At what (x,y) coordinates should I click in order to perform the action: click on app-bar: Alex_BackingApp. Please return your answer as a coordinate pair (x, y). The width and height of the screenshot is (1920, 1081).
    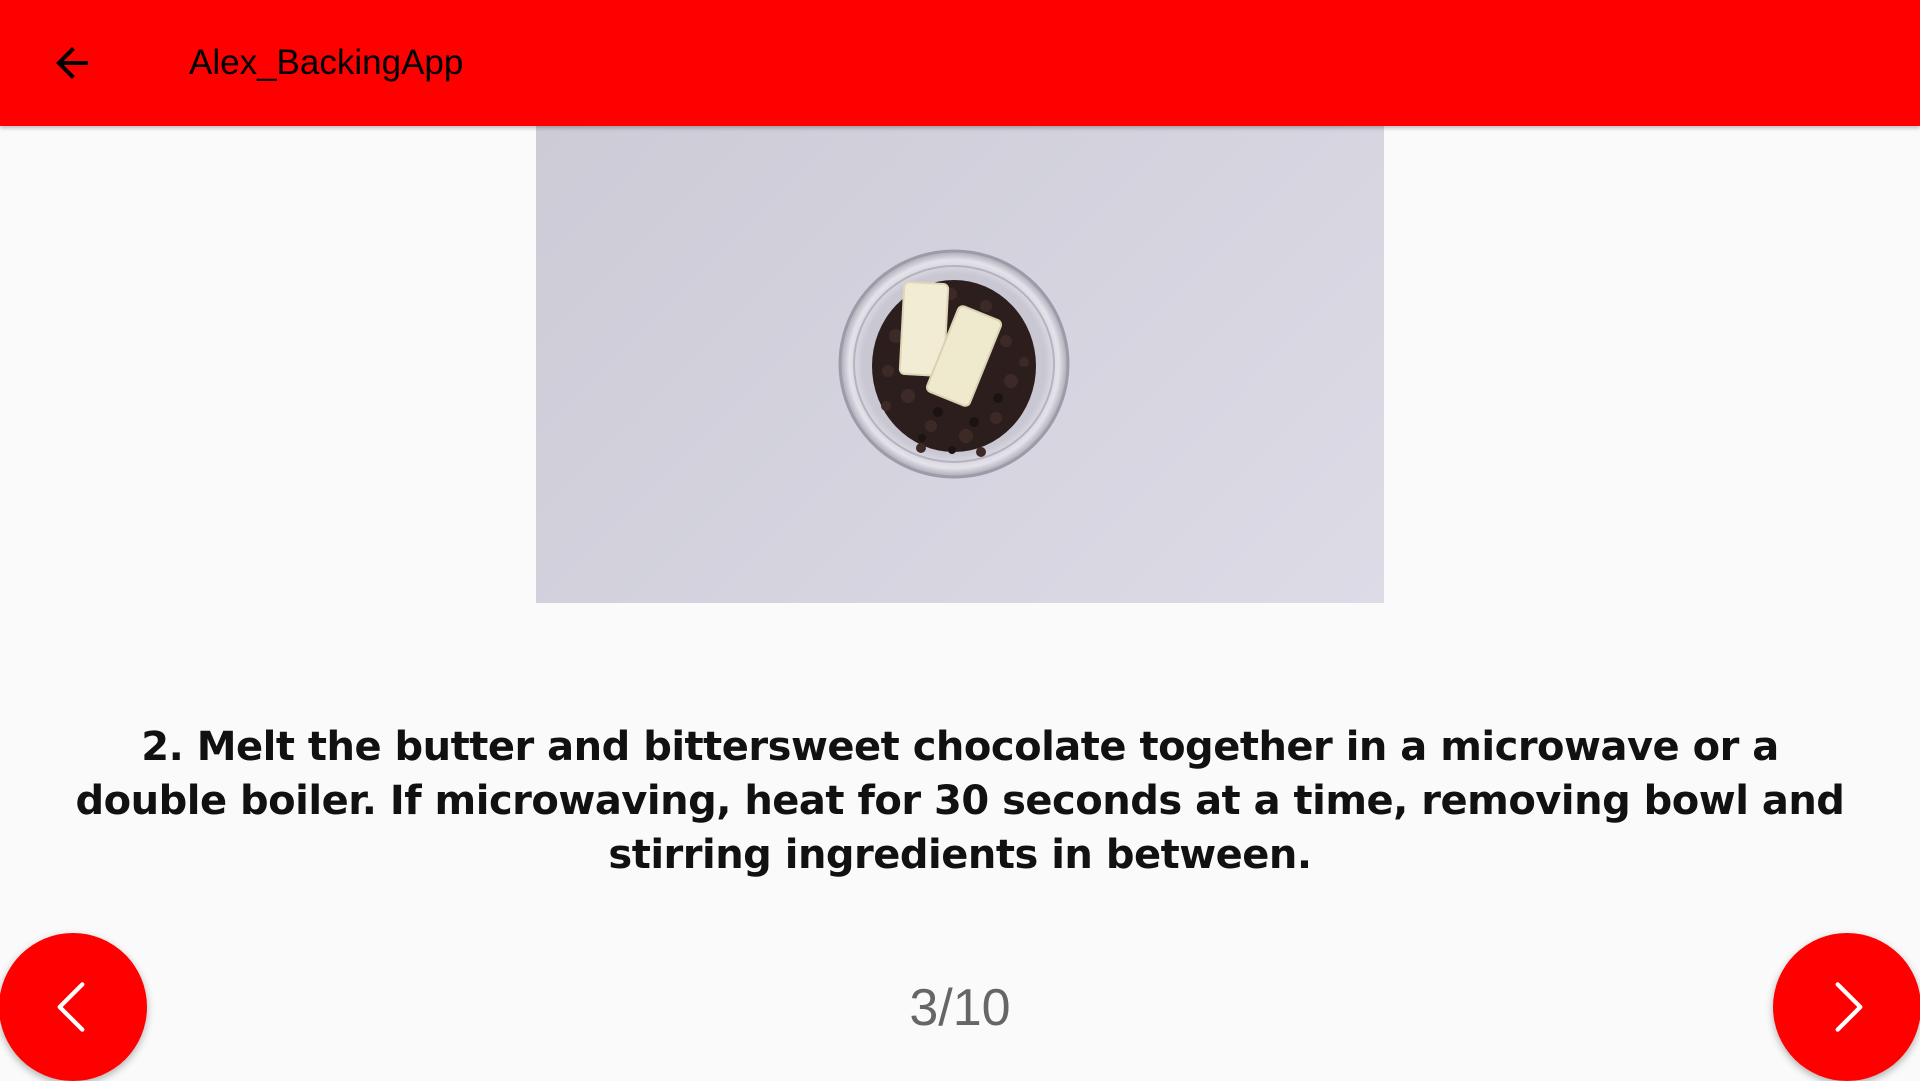
    Looking at the image, I should click on (960, 63).